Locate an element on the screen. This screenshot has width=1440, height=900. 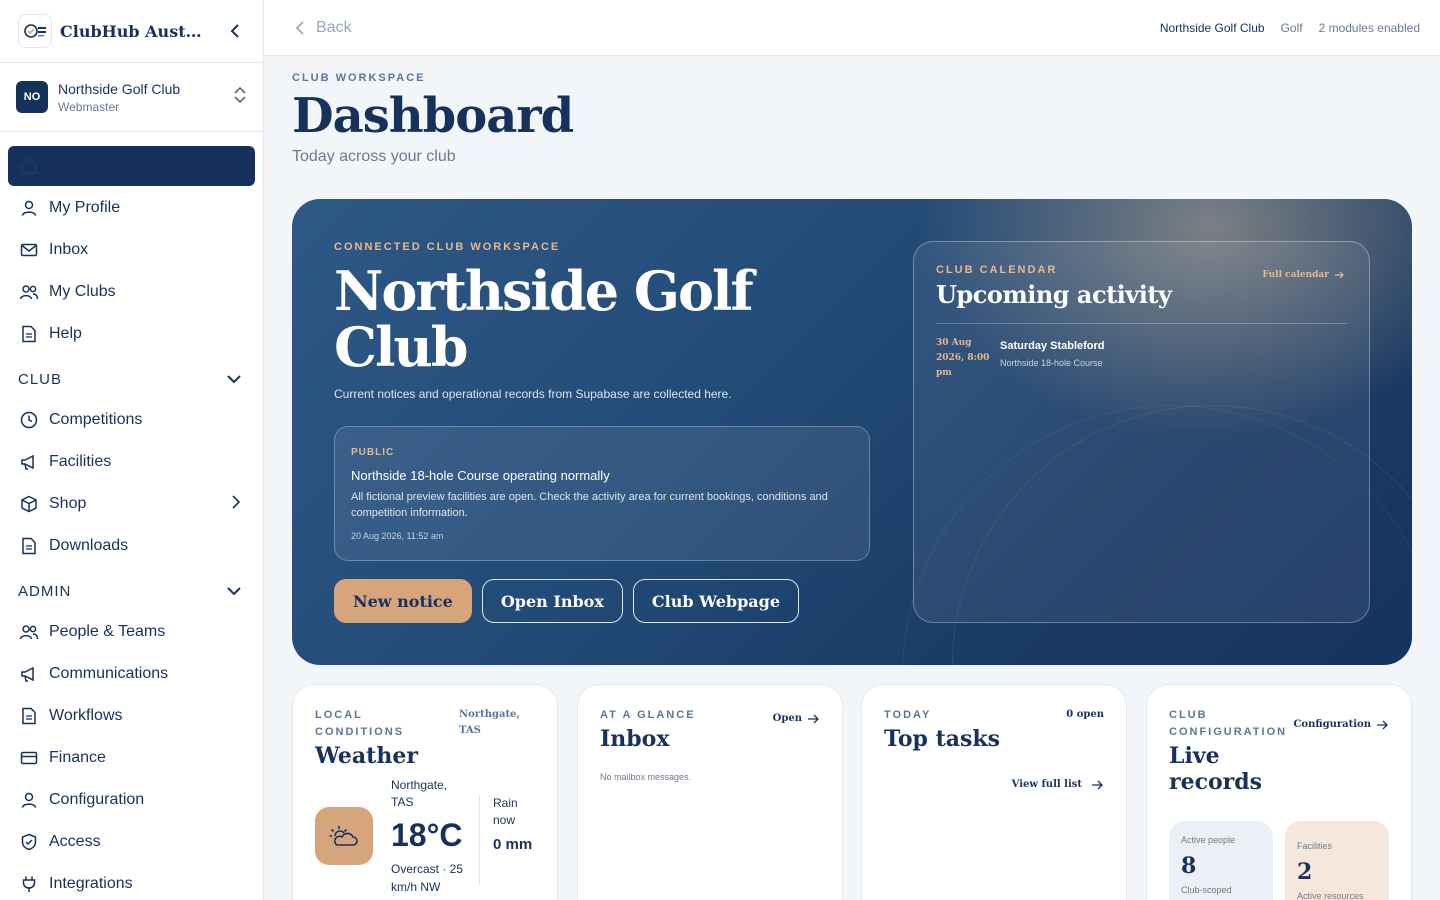
sidebar-item-inbox: Inbox is located at coordinates (131, 250).